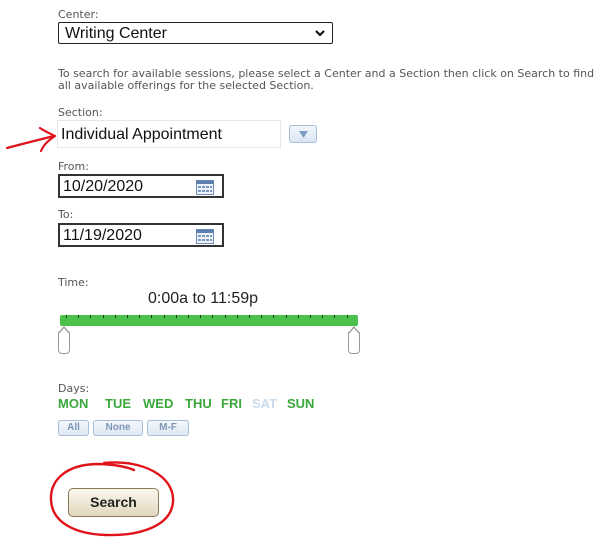 This screenshot has width=601, height=540. Describe the element at coordinates (73, 428) in the screenshot. I see `select-all-days-button: All` at that location.